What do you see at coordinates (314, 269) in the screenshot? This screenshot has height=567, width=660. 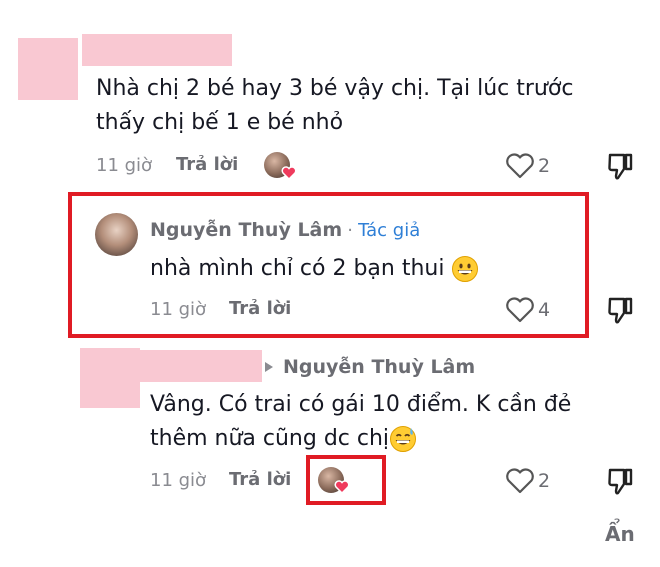 I see `comment-text: nhà mình chỉ có 2 bạn thui` at bounding box center [314, 269].